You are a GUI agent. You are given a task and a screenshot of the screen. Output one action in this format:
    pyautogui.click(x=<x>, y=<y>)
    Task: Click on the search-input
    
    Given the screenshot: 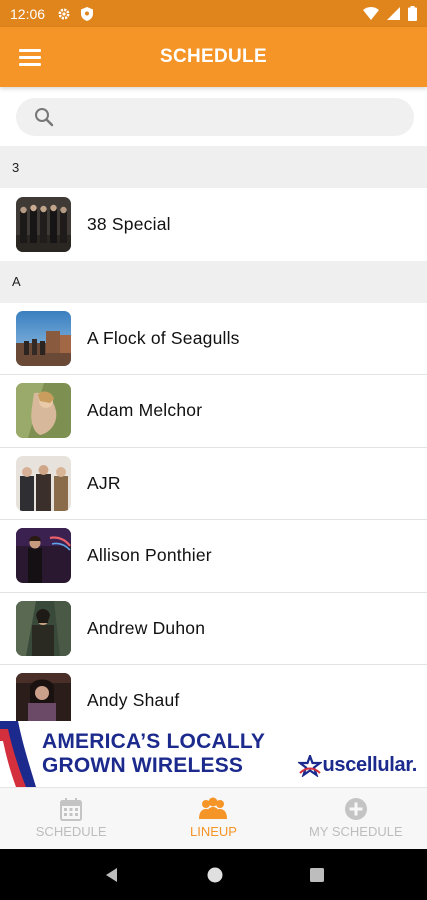 What is the action you would take?
    pyautogui.click(x=215, y=117)
    